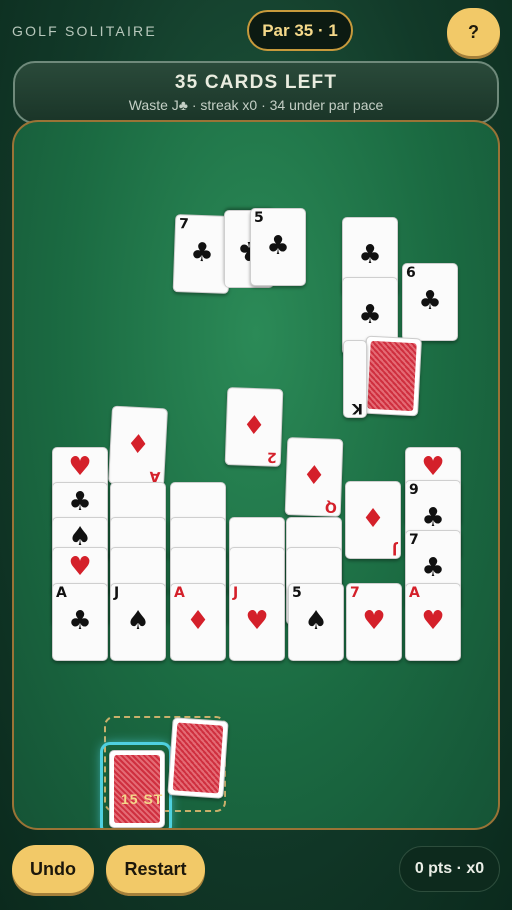 The height and width of the screenshot is (910, 512). What do you see at coordinates (138, 622) in the screenshot?
I see `tableau-card: J ♠` at bounding box center [138, 622].